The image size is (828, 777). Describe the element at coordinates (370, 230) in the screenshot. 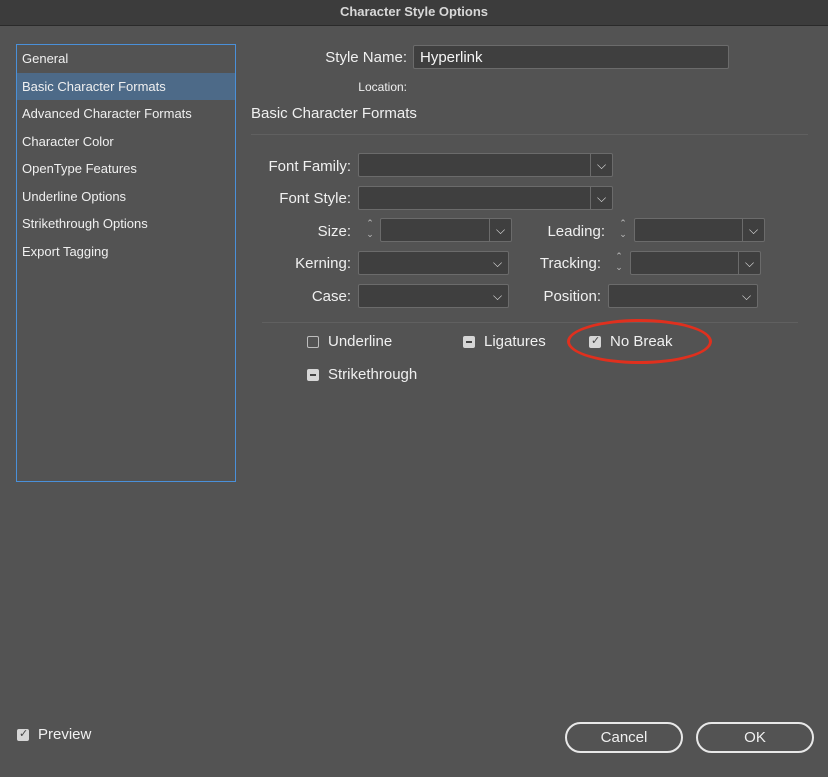

I see `size-stepper: ⌃ ⌄` at that location.